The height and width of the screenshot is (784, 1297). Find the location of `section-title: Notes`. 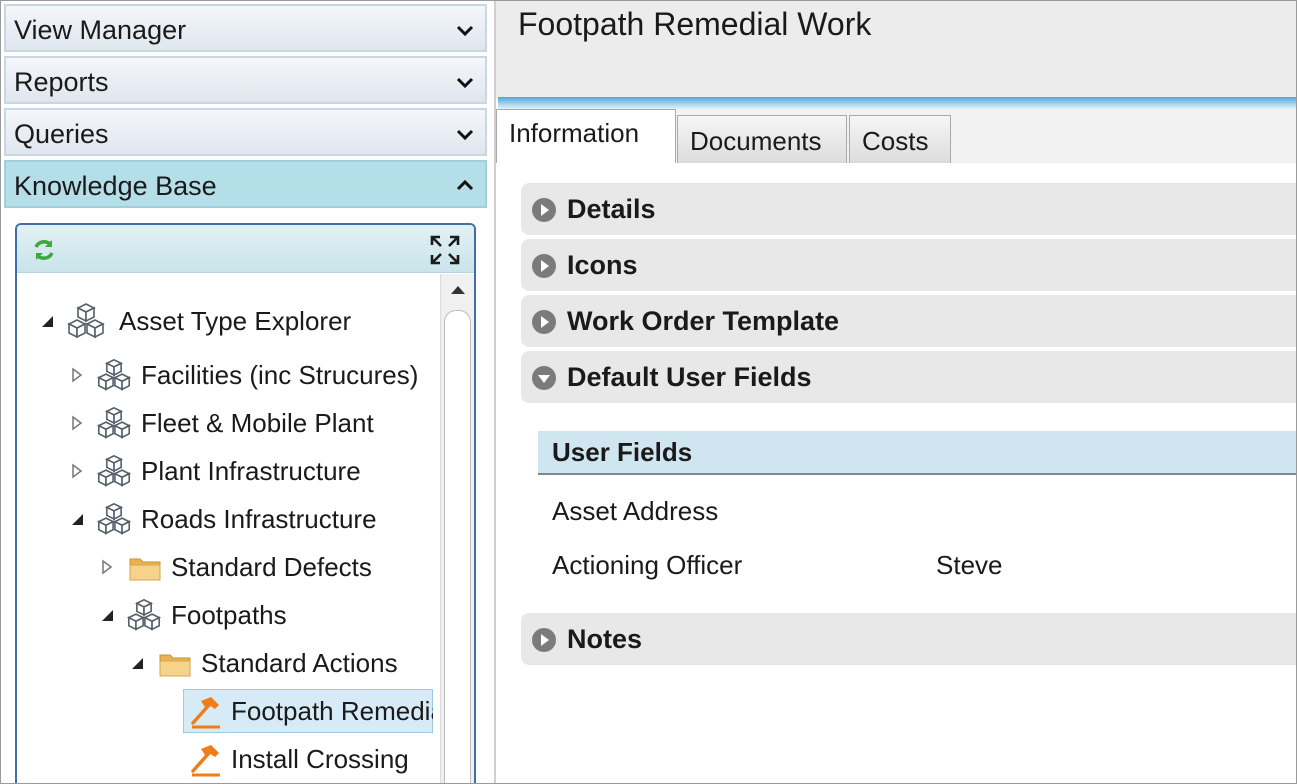

section-title: Notes is located at coordinates (605, 639).